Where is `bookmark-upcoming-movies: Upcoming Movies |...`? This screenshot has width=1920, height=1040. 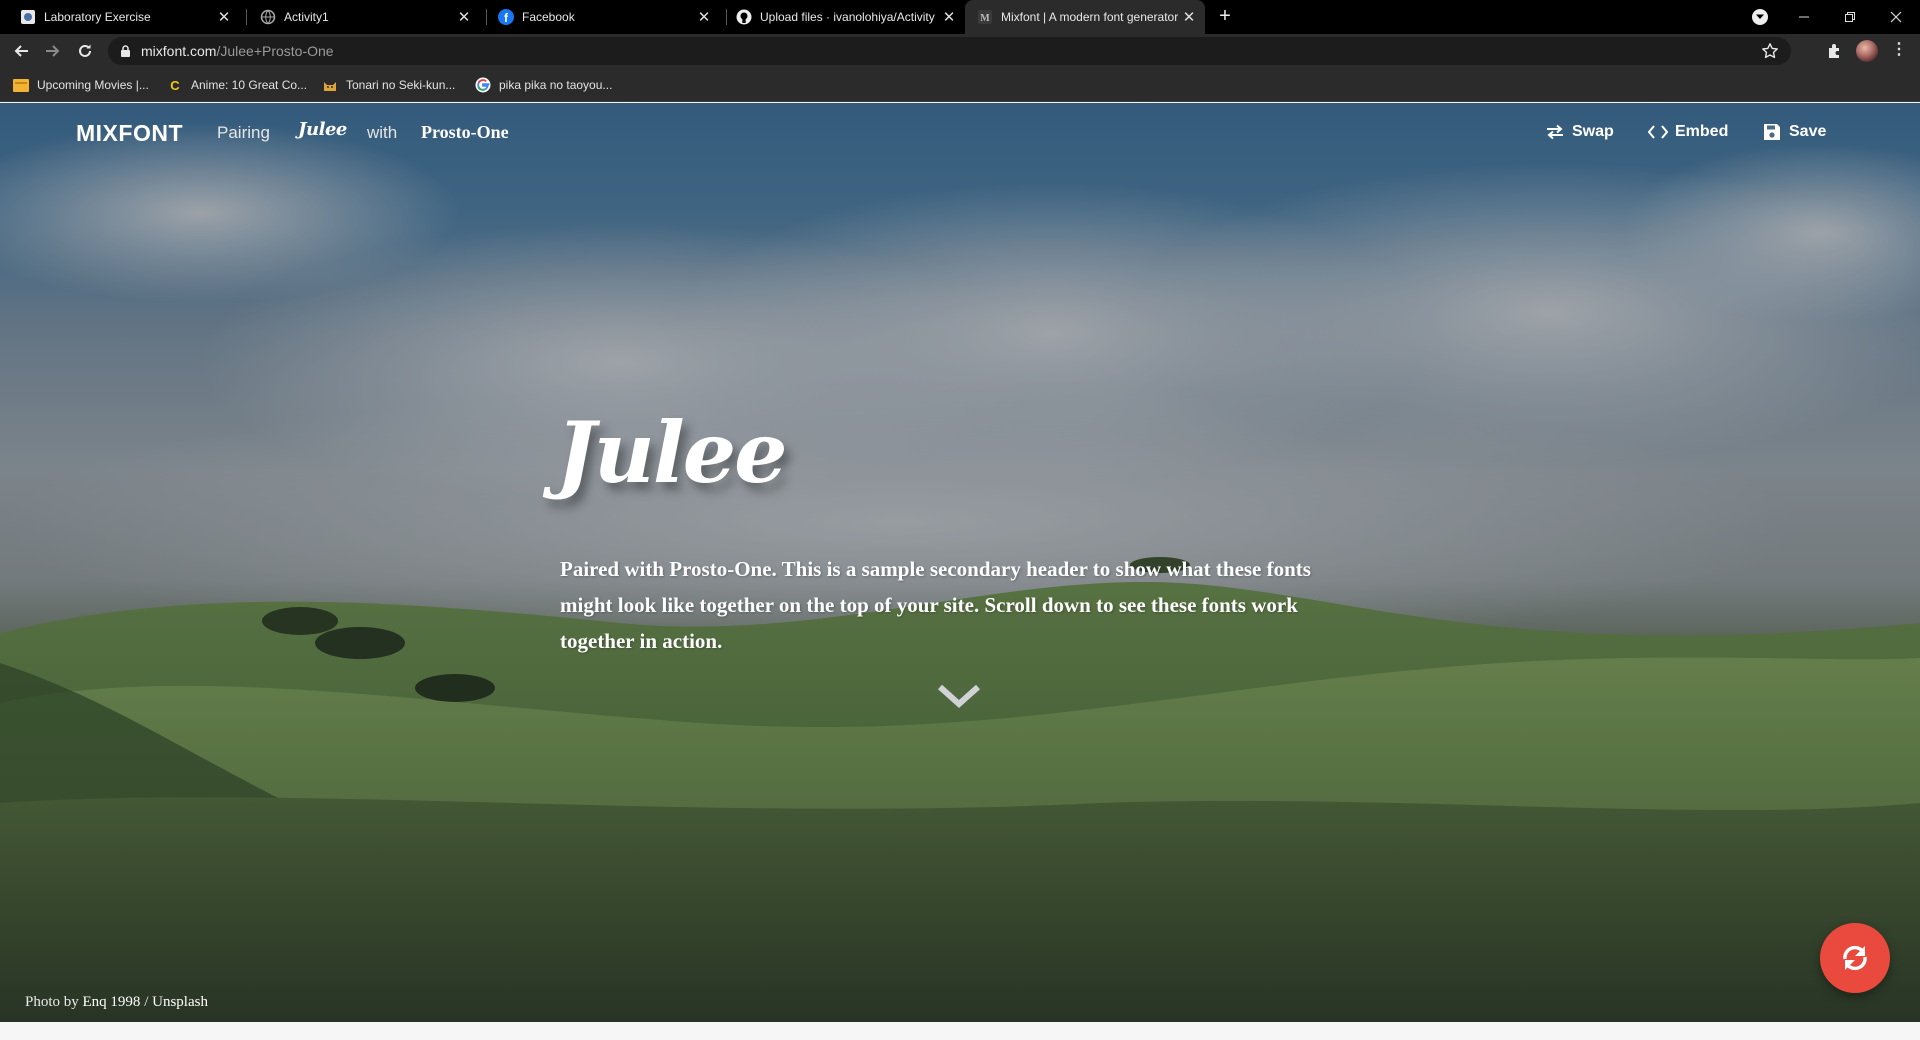
bookmark-upcoming-movies: Upcoming Movies |... is located at coordinates (81, 85).